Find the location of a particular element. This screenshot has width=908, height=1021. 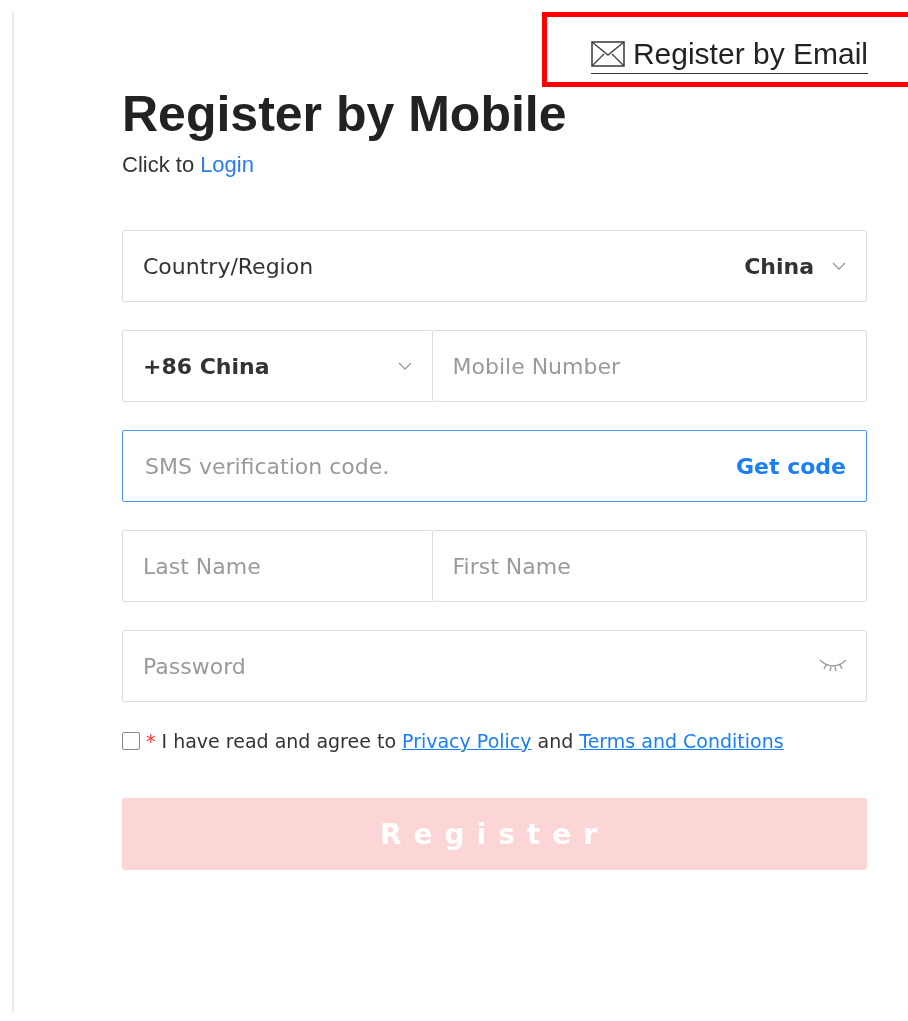

country-code-select: +86 China is located at coordinates (277, 366).